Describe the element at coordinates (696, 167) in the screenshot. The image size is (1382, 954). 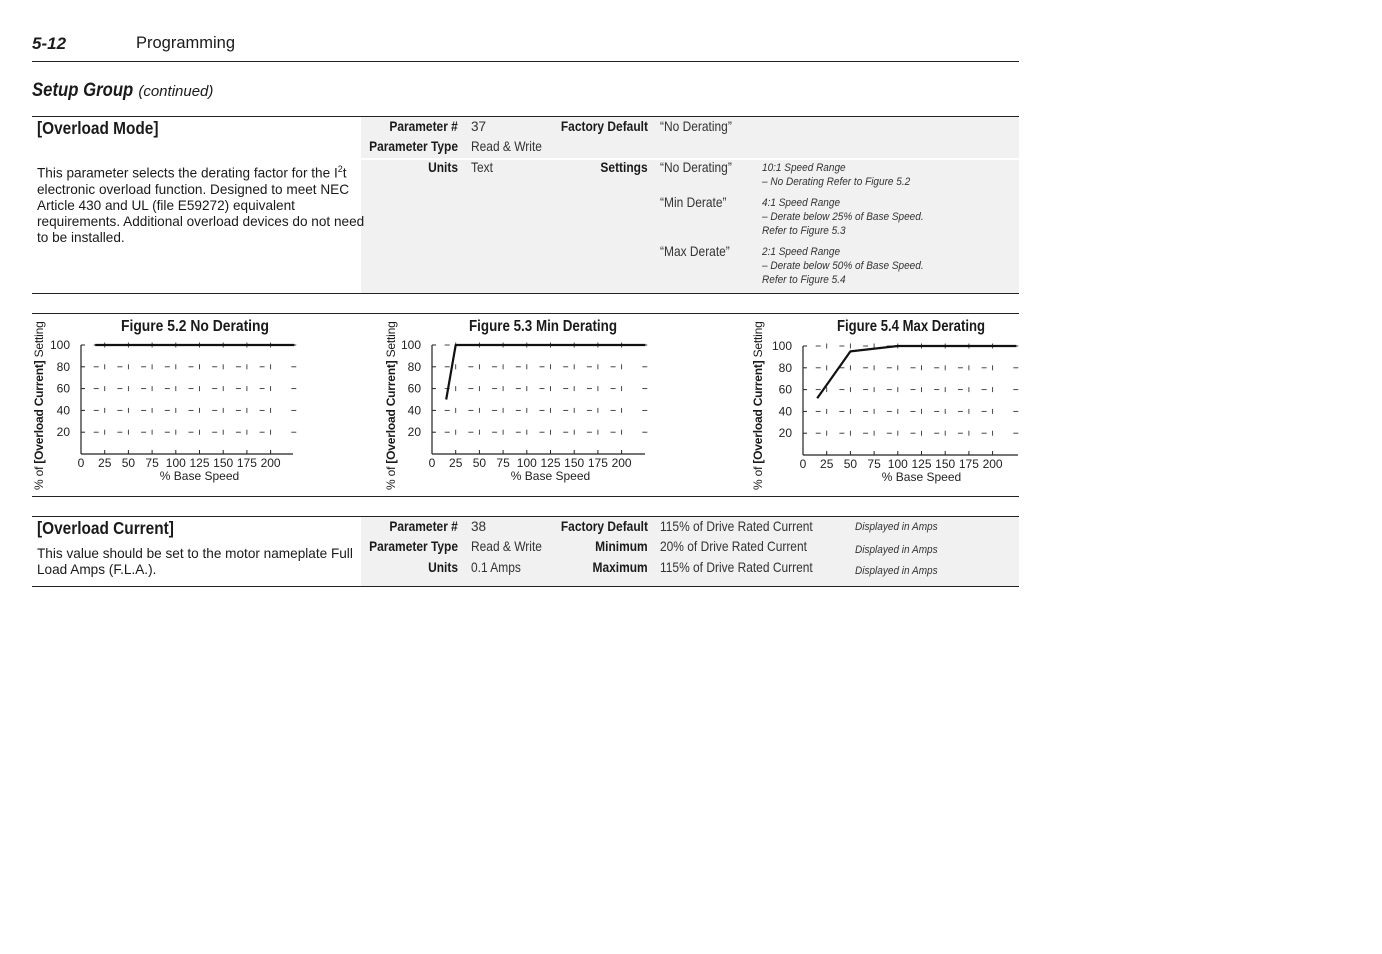
I see `setting-value: “No Derating”` at that location.